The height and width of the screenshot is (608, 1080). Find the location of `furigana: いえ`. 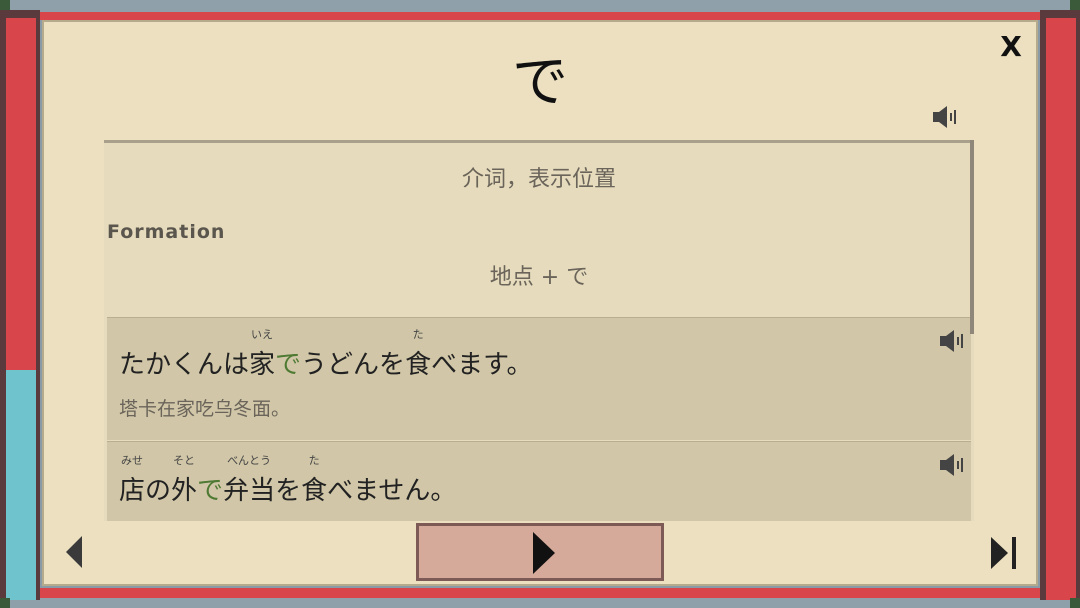

furigana: いえ is located at coordinates (262, 334).